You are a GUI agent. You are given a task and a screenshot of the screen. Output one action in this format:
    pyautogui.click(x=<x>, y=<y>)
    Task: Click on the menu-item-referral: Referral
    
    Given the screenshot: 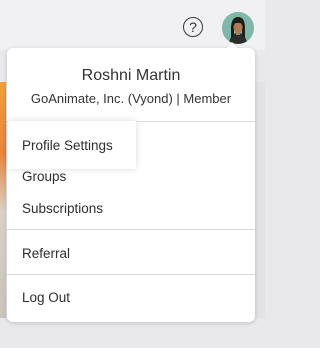 What is the action you would take?
    pyautogui.click(x=46, y=253)
    